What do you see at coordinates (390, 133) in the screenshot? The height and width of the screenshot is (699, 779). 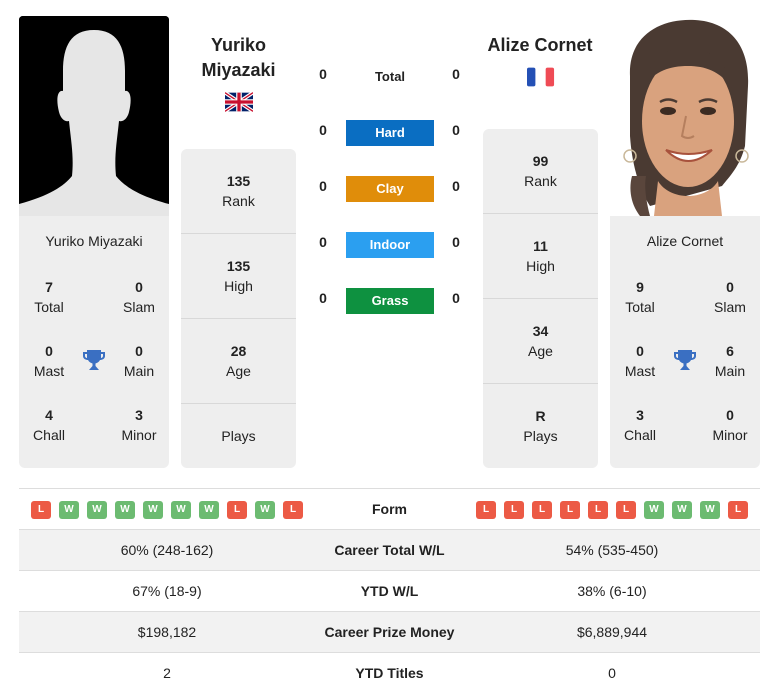 I see `surface-hard-badge: Hard` at bounding box center [390, 133].